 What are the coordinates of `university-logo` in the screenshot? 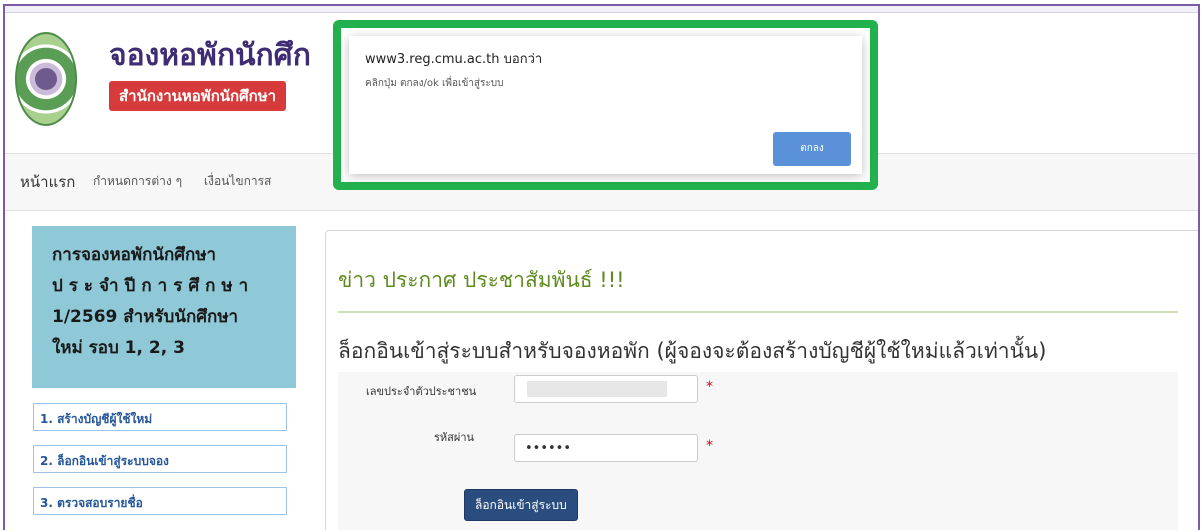 It's located at (46, 79).